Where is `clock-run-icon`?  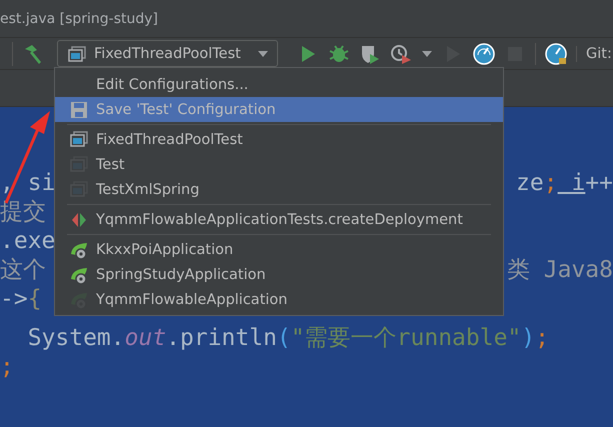
clock-run-icon is located at coordinates (401, 53).